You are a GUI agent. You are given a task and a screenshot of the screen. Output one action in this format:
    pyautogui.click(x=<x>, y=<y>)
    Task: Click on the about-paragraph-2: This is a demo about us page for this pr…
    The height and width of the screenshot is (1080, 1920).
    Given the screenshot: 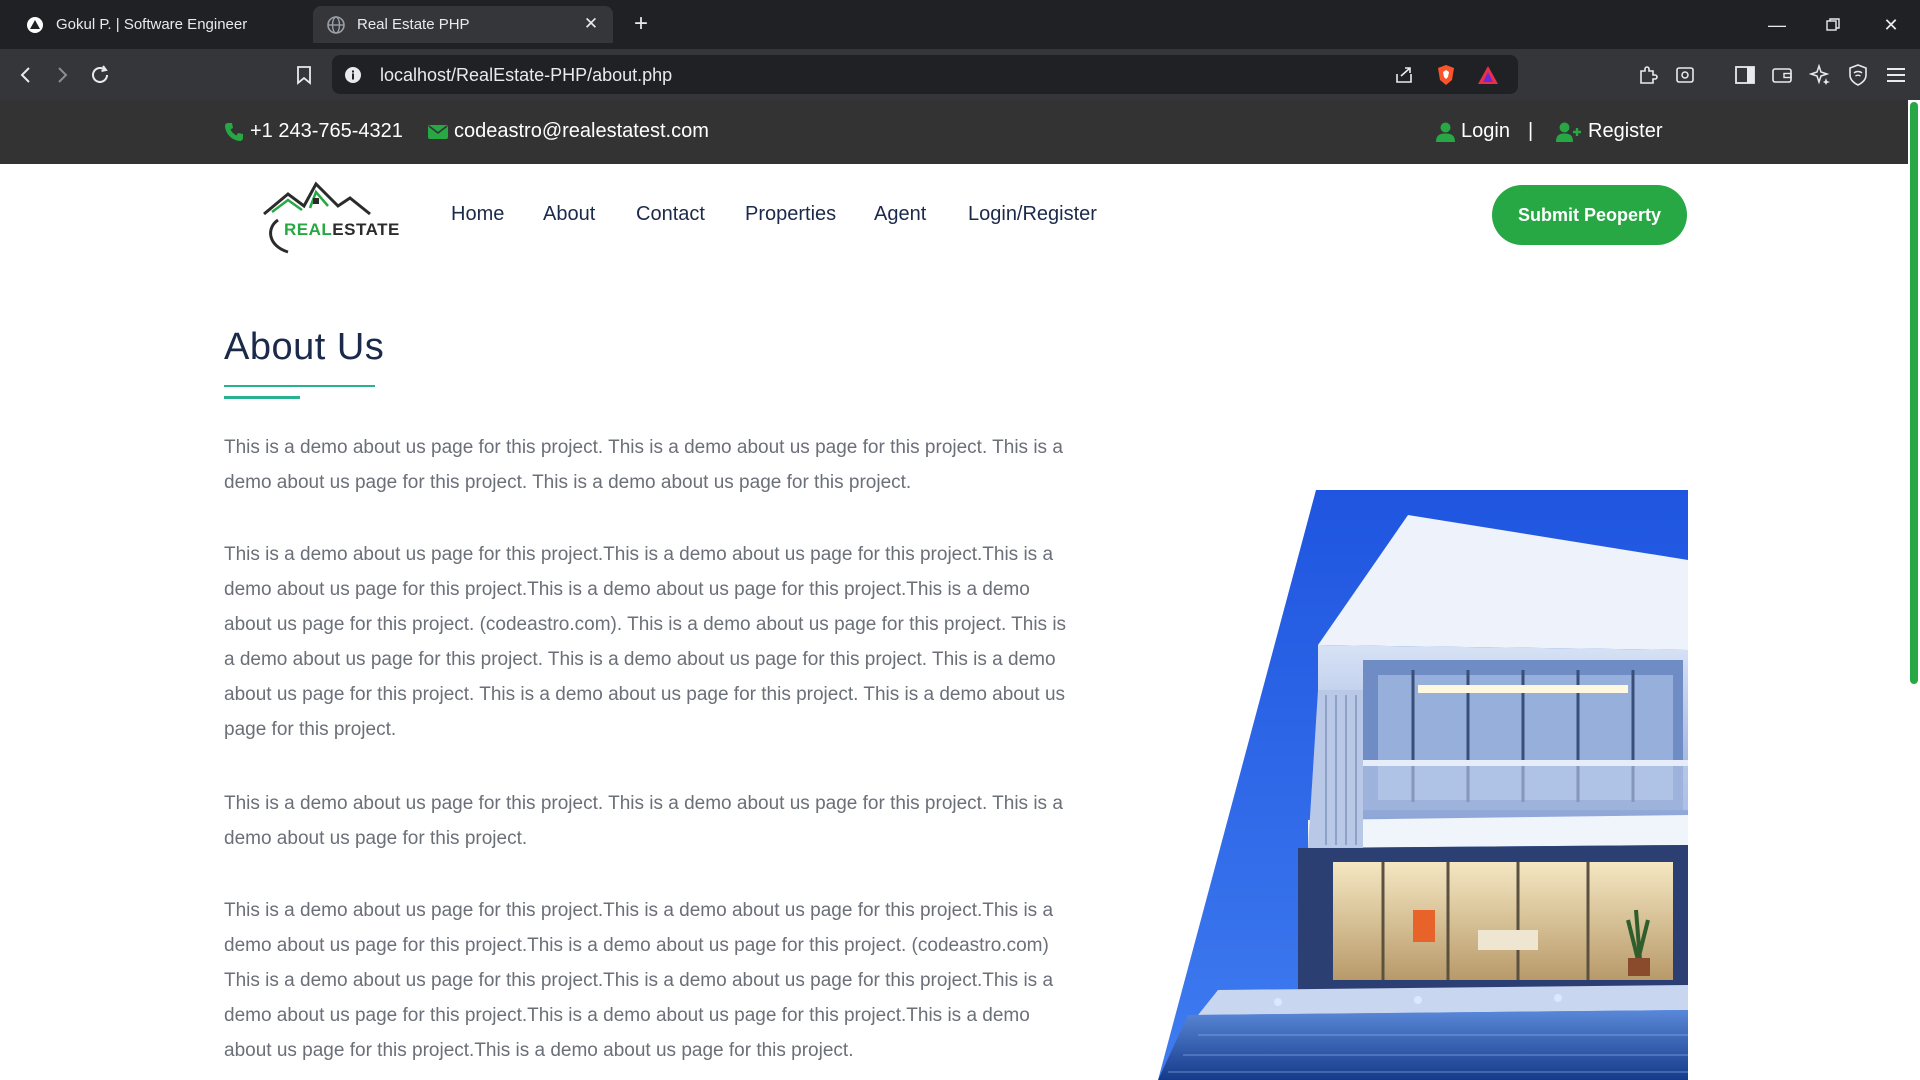 What is the action you would take?
    pyautogui.click(x=645, y=642)
    